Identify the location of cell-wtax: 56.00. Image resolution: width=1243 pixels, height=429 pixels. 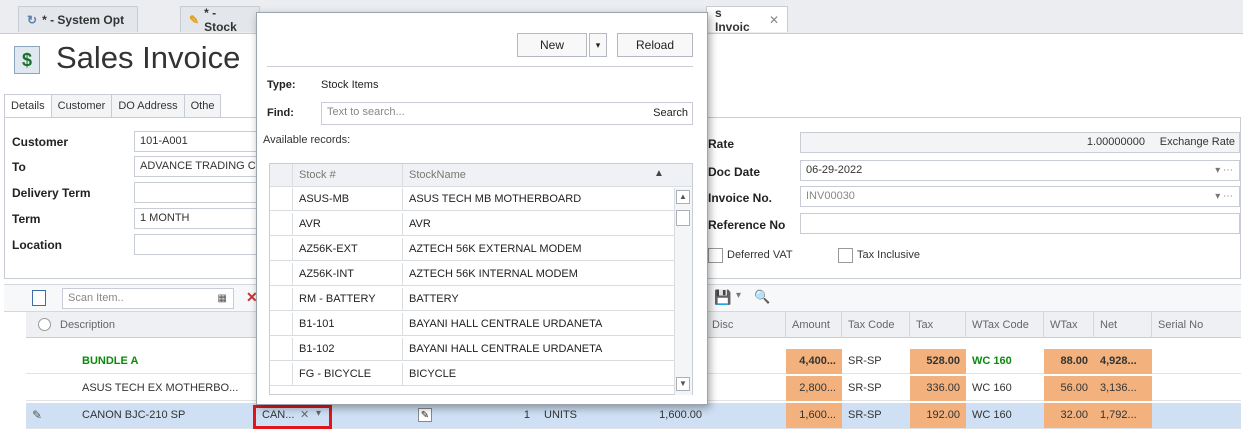
(1069, 388).